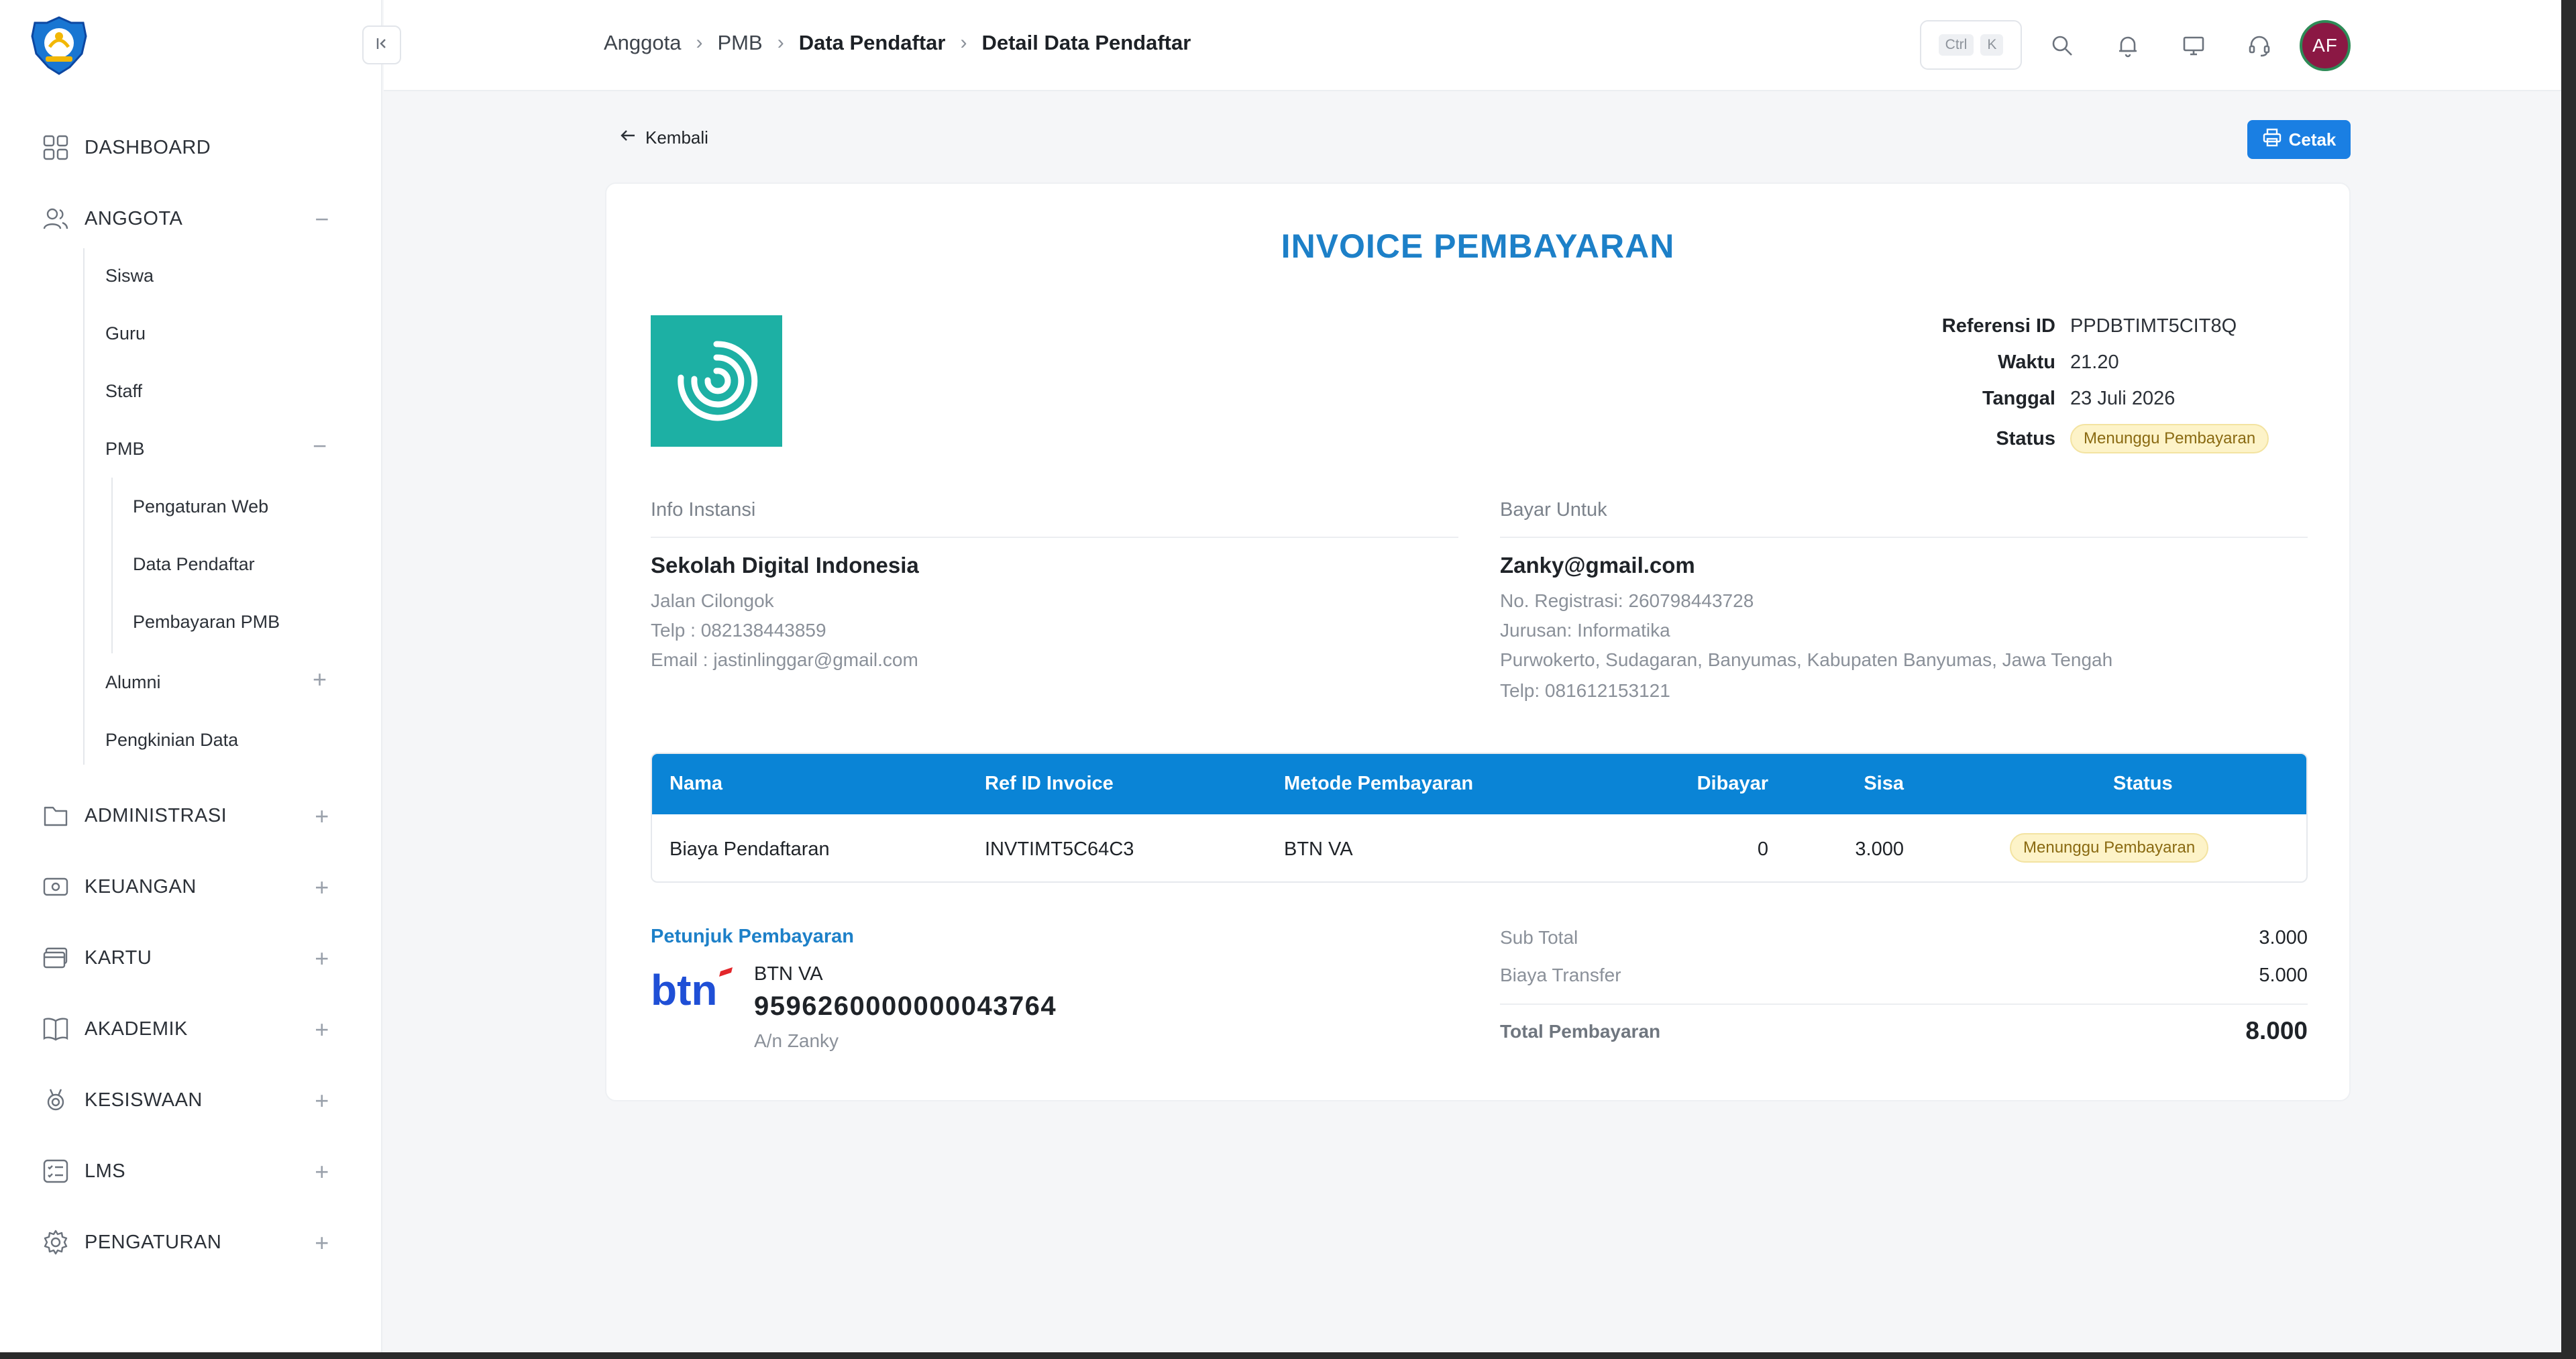 This screenshot has width=2576, height=1359. Describe the element at coordinates (2169, 438) in the screenshot. I see `meta-value: Menunggu Pembayaran` at that location.